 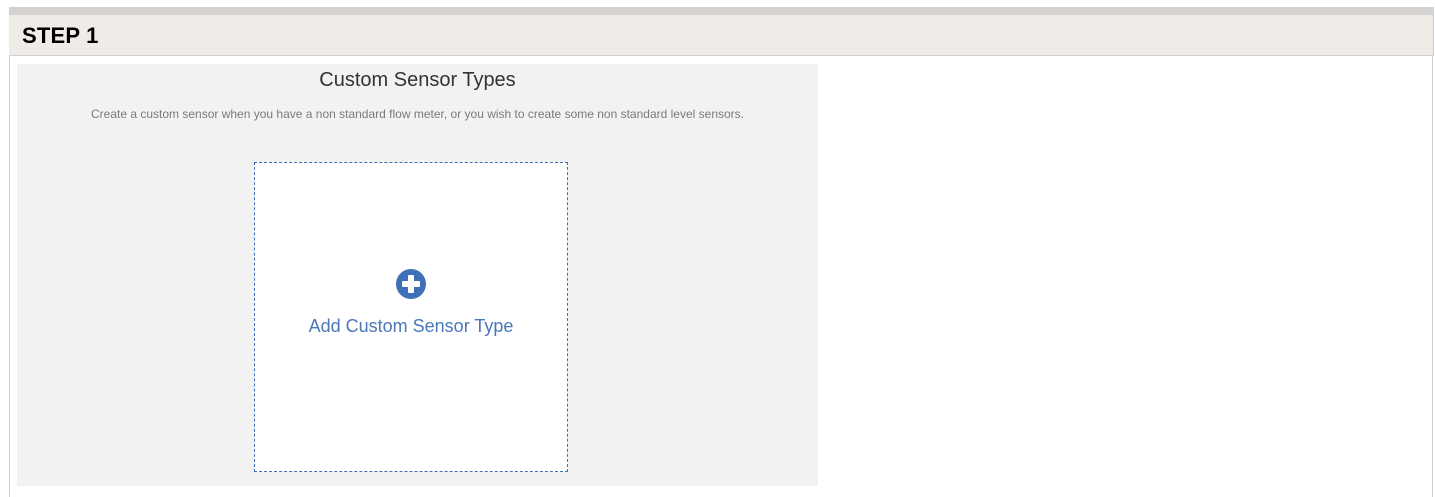 I want to click on step-header: STEP 1, so click(x=721, y=35).